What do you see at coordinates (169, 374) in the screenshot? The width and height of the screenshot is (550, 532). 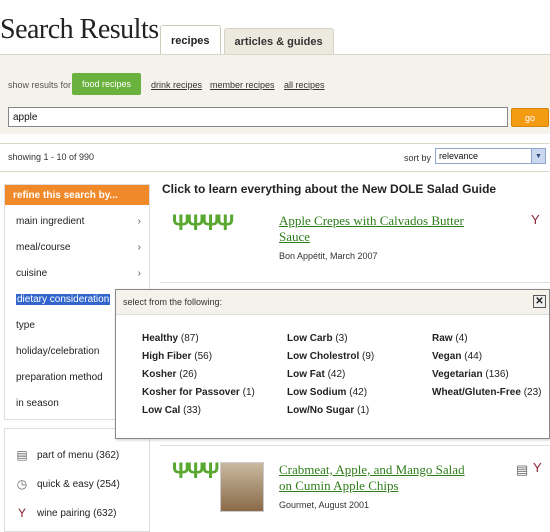 I see `option-kosher: Kosher (26)` at bounding box center [169, 374].